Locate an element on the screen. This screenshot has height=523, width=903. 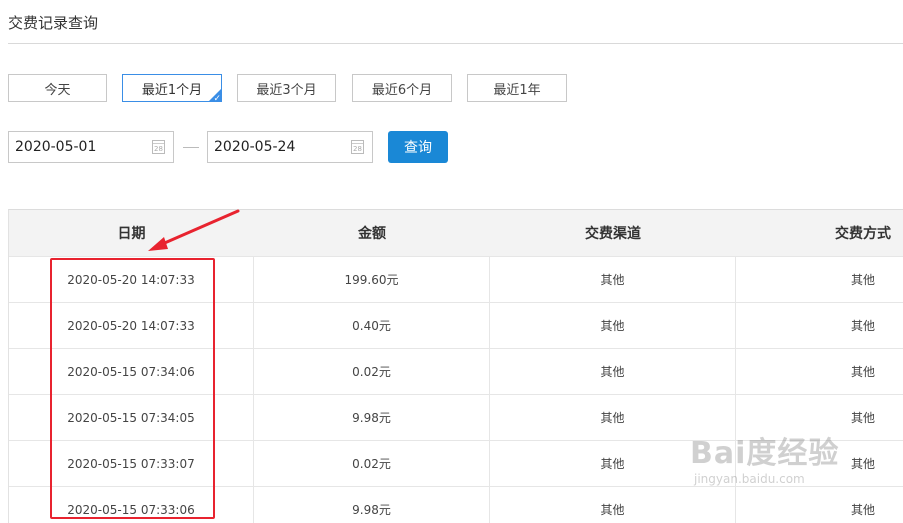
column-header-method: 交费方式 is located at coordinates (863, 234).